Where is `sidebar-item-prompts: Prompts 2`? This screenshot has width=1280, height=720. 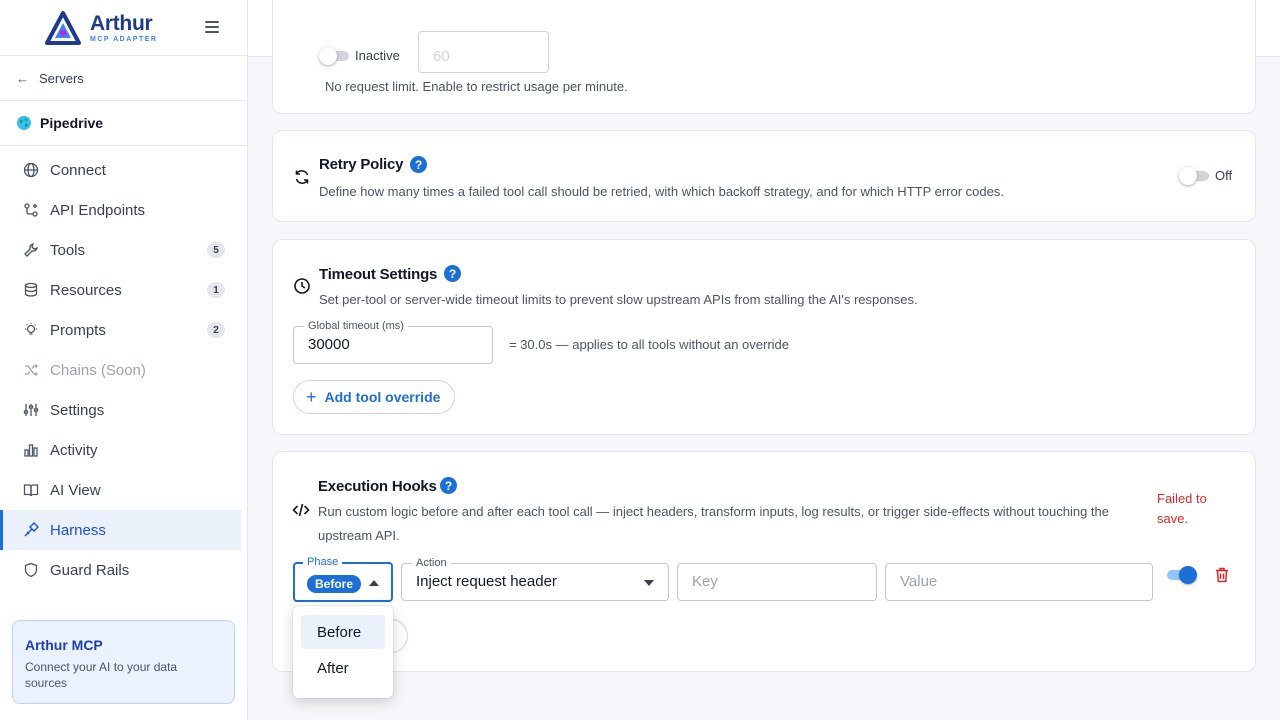 sidebar-item-prompts: Prompts 2 is located at coordinates (120, 330).